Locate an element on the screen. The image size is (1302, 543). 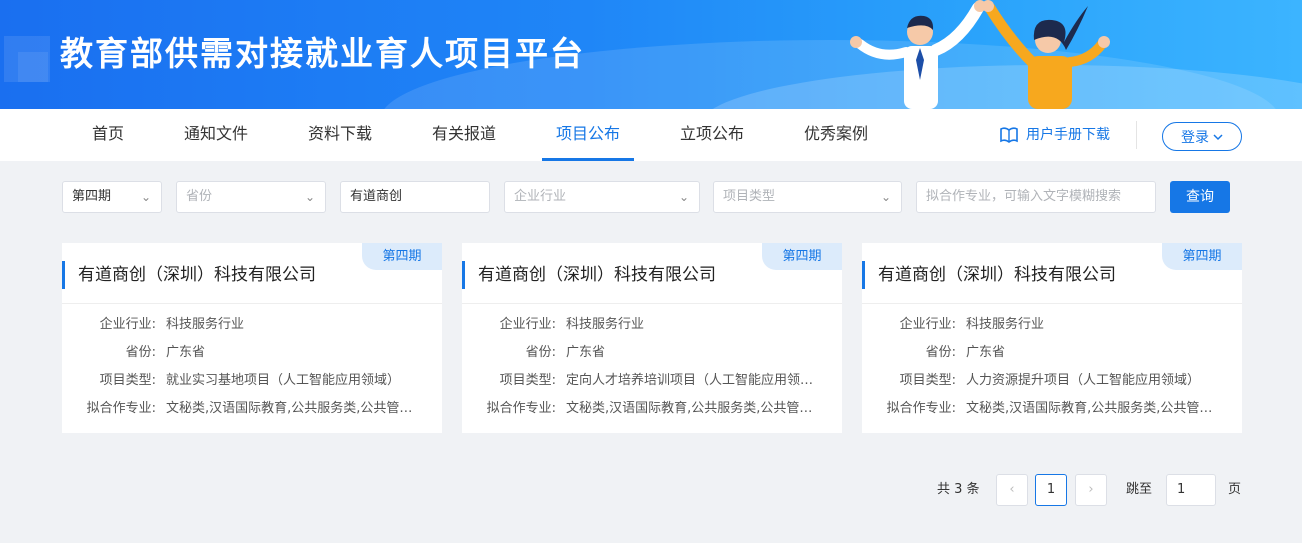
major-search-input: 拟合作专业，可输入文字模糊搜索 is located at coordinates (1036, 197).